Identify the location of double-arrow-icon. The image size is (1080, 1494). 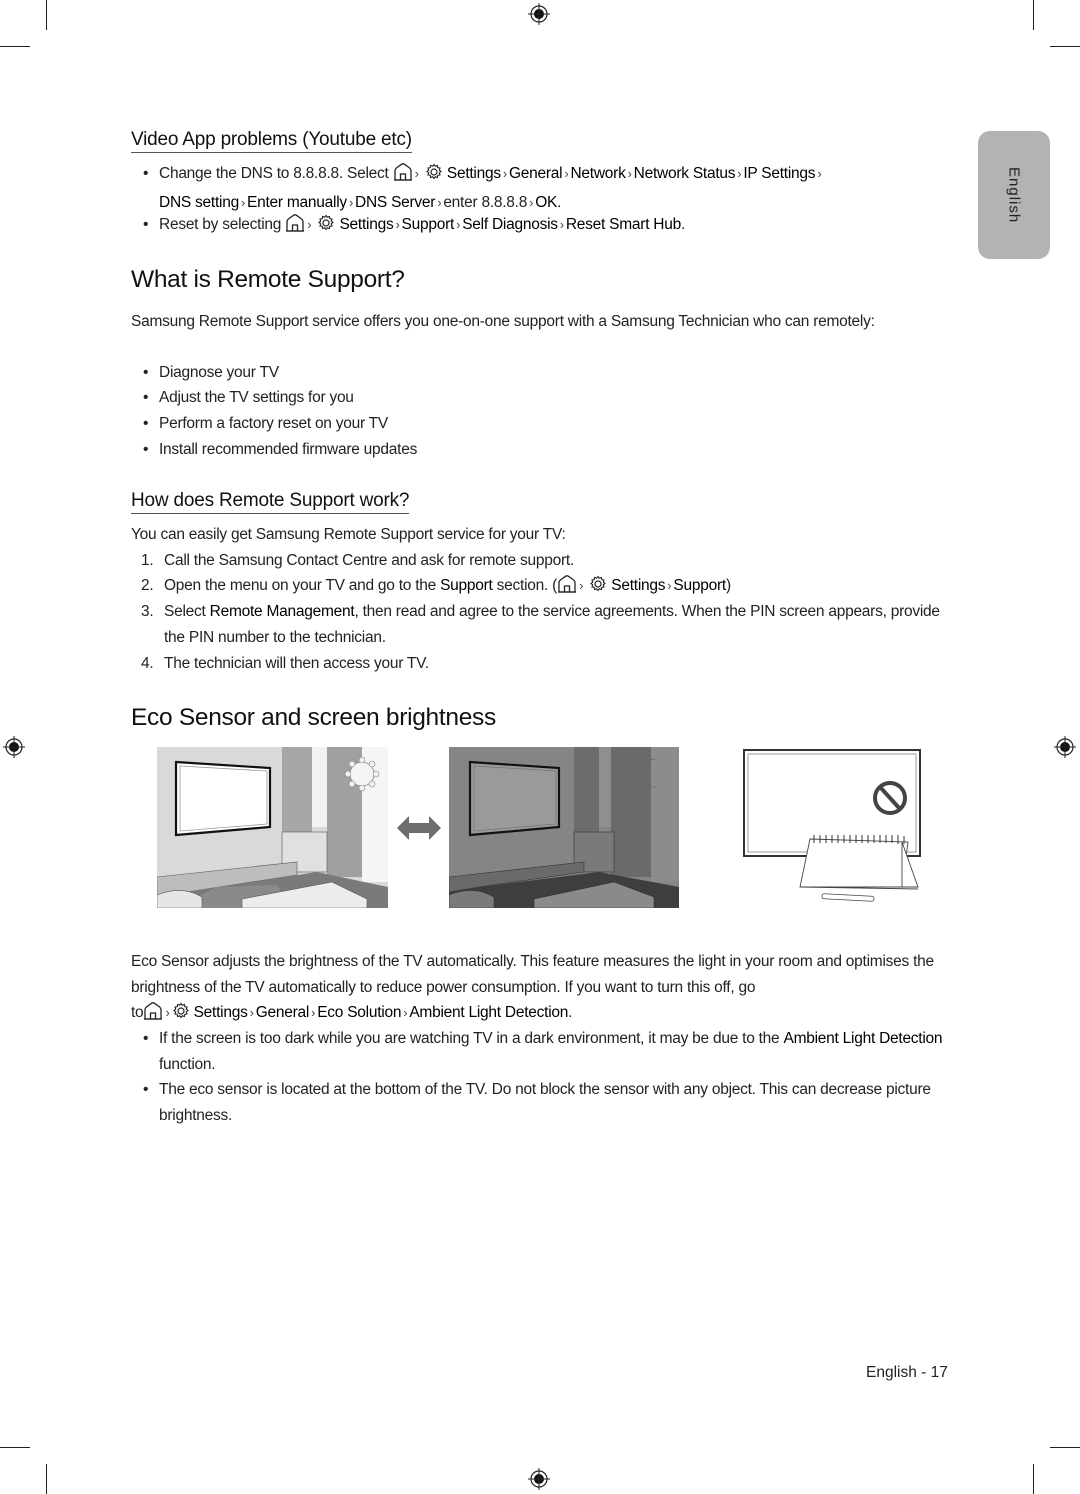
(419, 828).